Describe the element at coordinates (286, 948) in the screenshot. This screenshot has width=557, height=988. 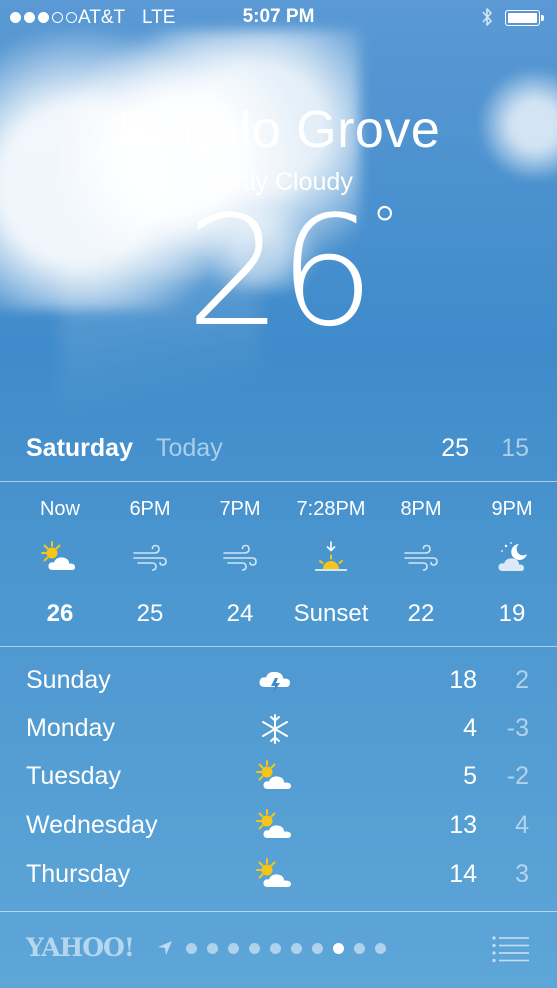
I see `page-indicator` at that location.